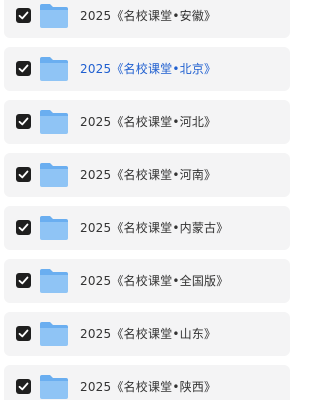  I want to click on folder-name: 2025《名校课堂•北京》, so click(148, 69).